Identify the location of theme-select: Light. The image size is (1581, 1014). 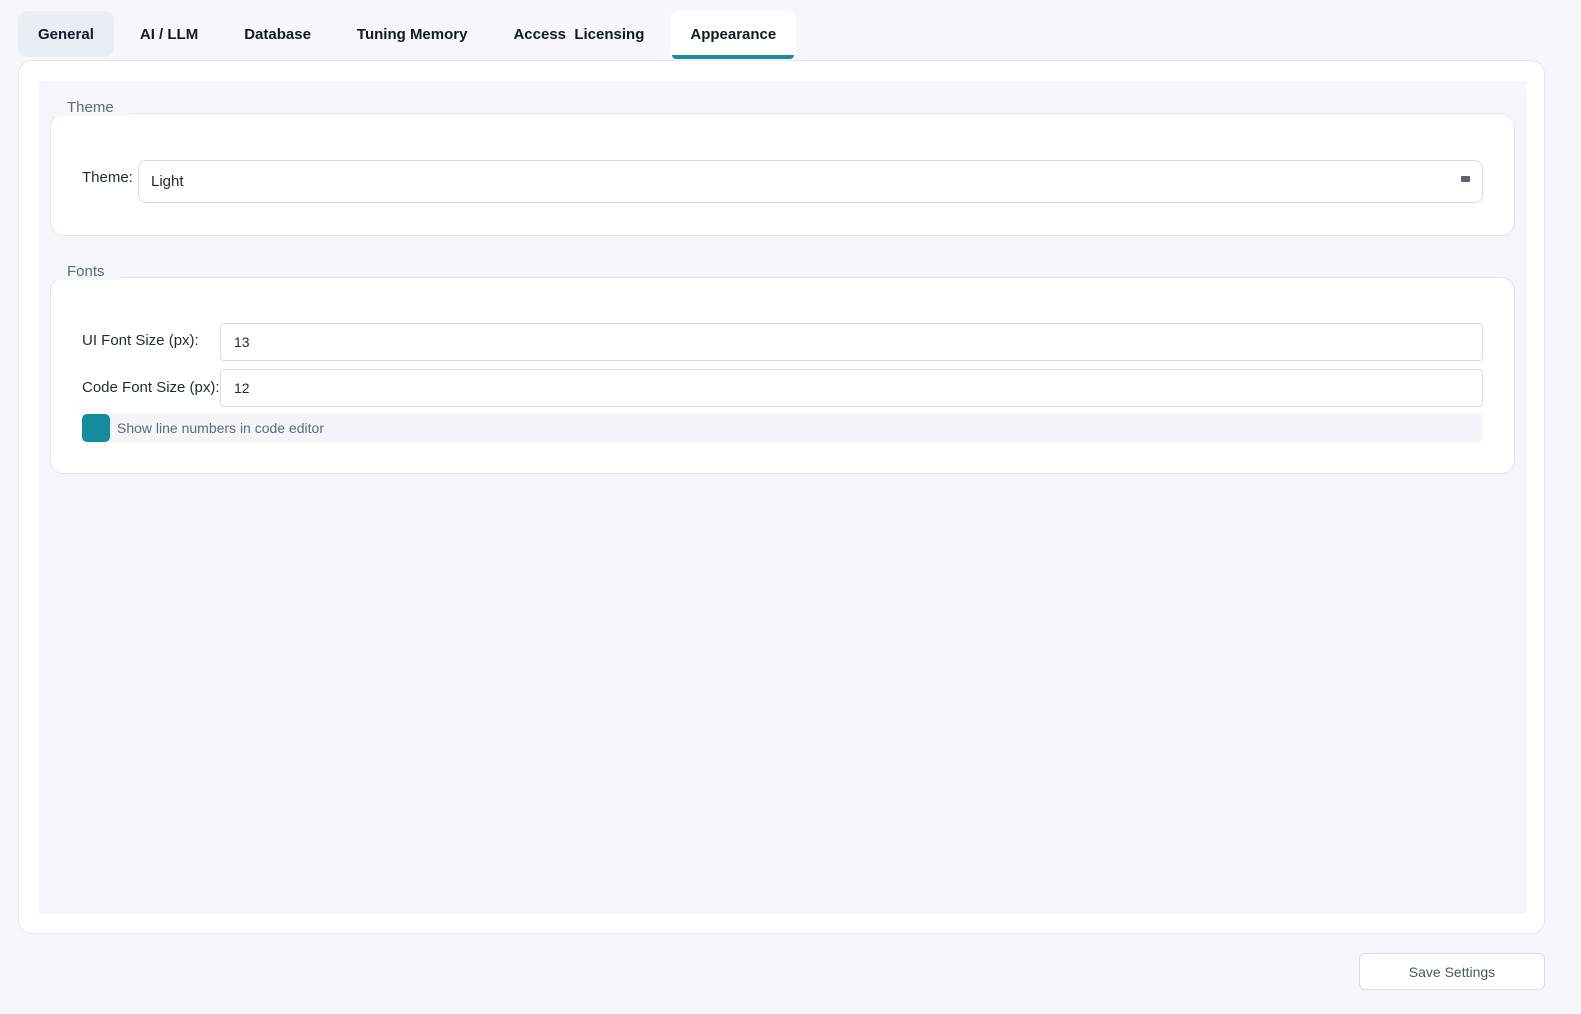
(810, 181).